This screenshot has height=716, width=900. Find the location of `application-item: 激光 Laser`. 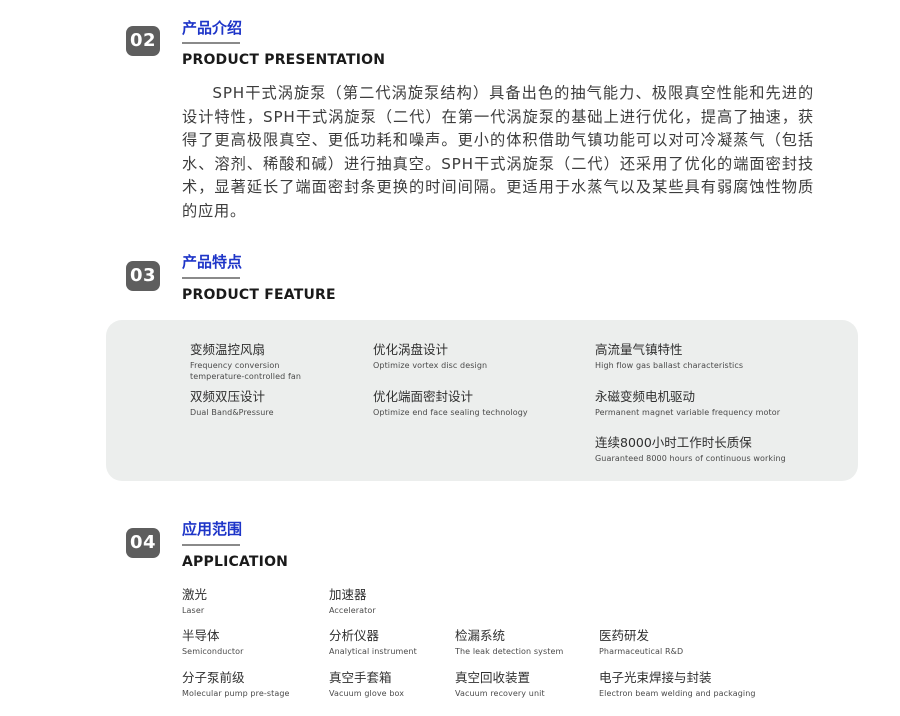

application-item: 激光 Laser is located at coordinates (194, 601).